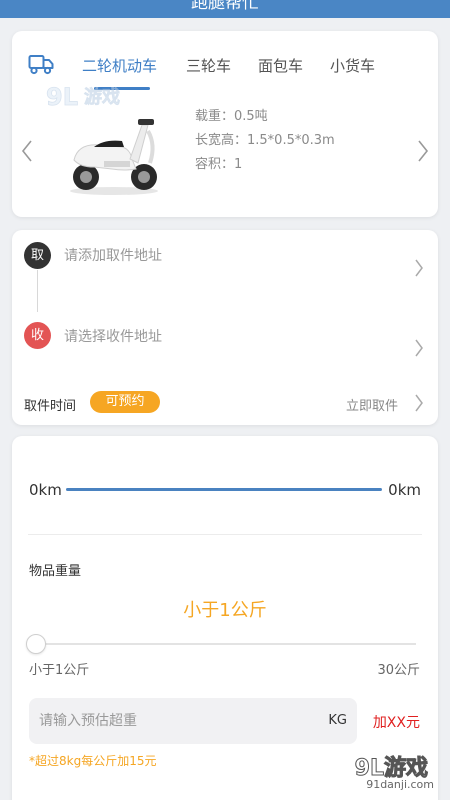 The width and height of the screenshot is (450, 800). I want to click on tab-tricycle: 三轮车, so click(208, 65).